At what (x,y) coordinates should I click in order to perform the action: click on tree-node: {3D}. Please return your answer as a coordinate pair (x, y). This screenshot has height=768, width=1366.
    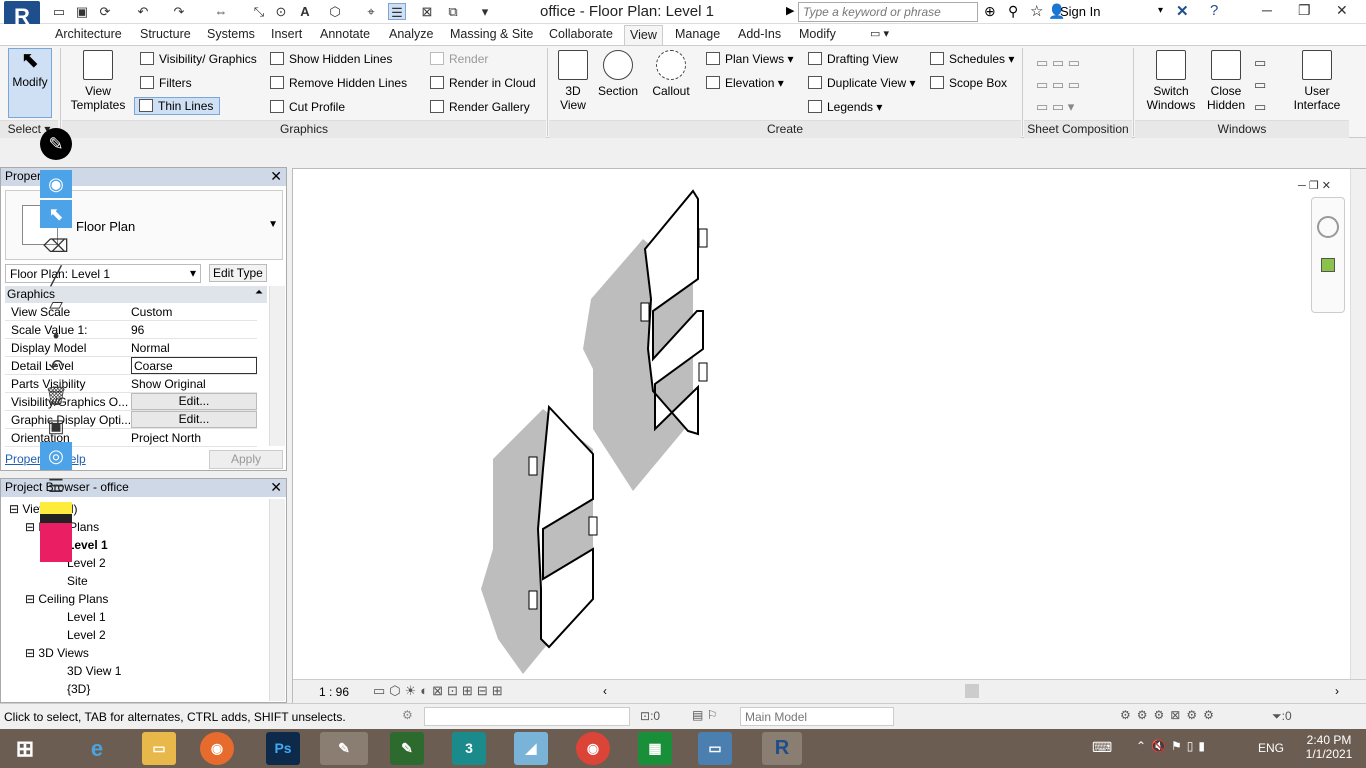
    Looking at the image, I should click on (78, 689).